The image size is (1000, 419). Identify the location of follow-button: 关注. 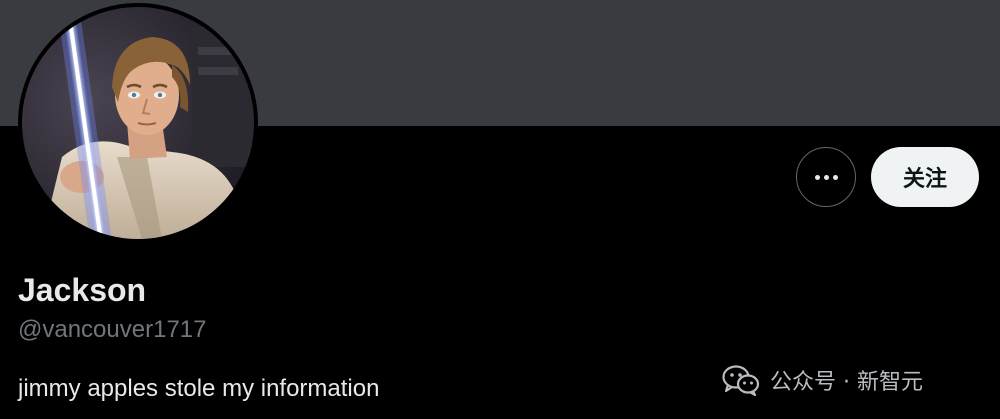
(925, 177).